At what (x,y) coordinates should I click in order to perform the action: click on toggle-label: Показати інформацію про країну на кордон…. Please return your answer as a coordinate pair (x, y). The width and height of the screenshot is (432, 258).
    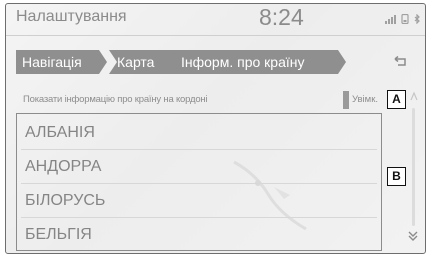
    Looking at the image, I should click on (115, 99).